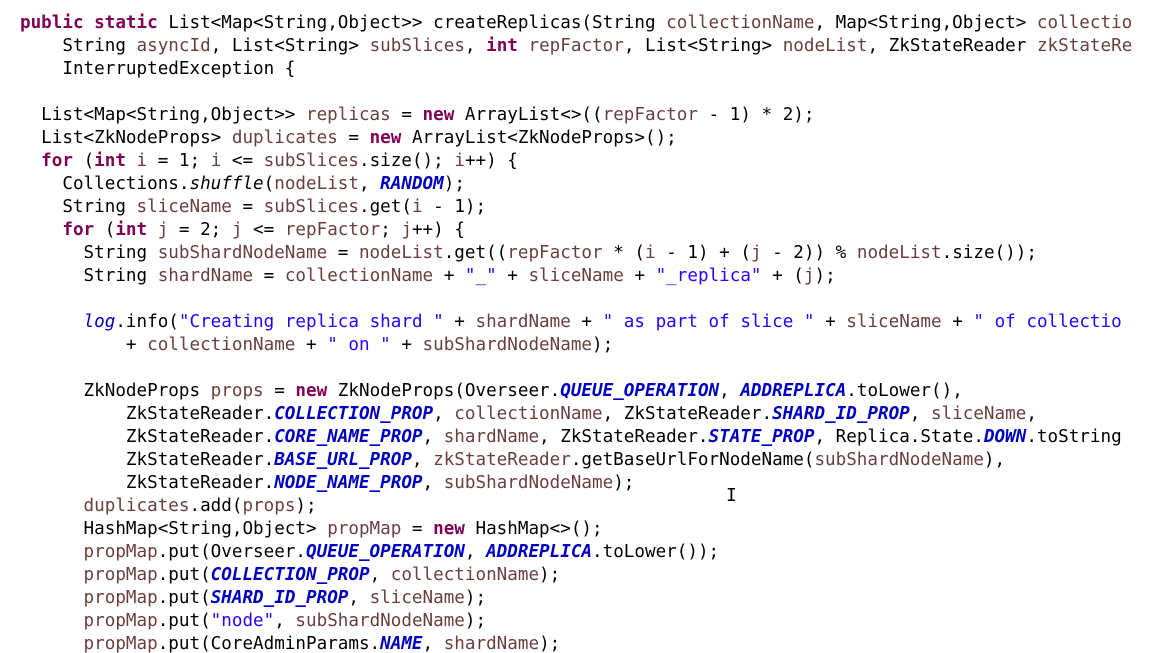 The image size is (1167, 653). I want to click on code-line: String sliceName = subSlices.get(i - 1);, so click(253, 207).